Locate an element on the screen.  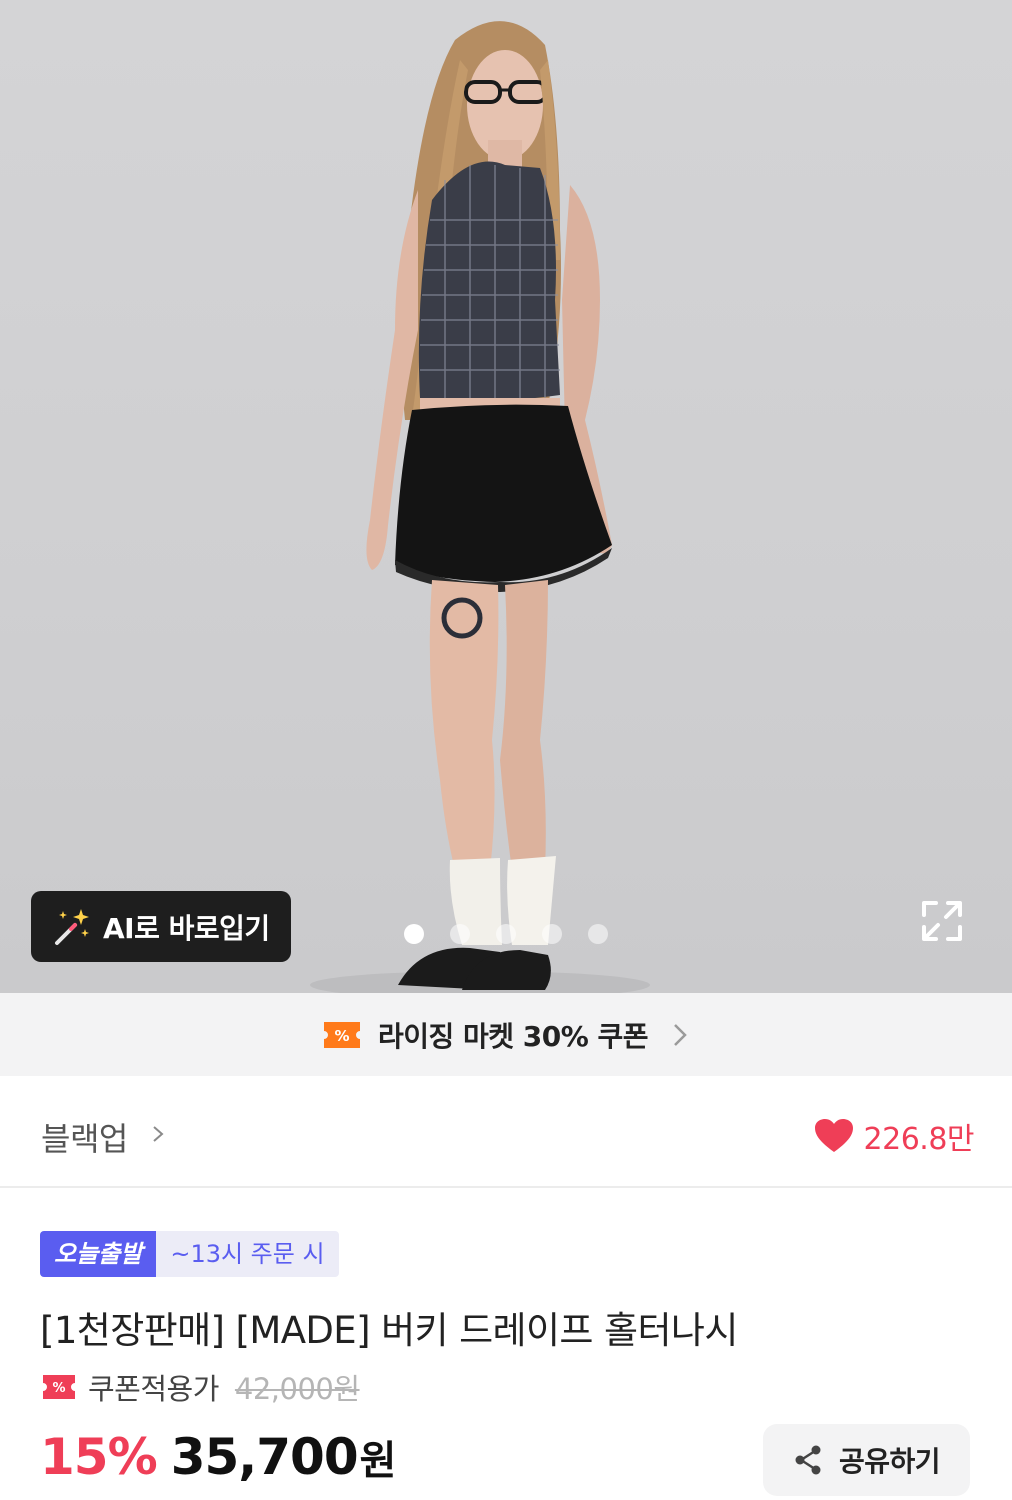
share-button: 공유하기 is located at coordinates (866, 1460).